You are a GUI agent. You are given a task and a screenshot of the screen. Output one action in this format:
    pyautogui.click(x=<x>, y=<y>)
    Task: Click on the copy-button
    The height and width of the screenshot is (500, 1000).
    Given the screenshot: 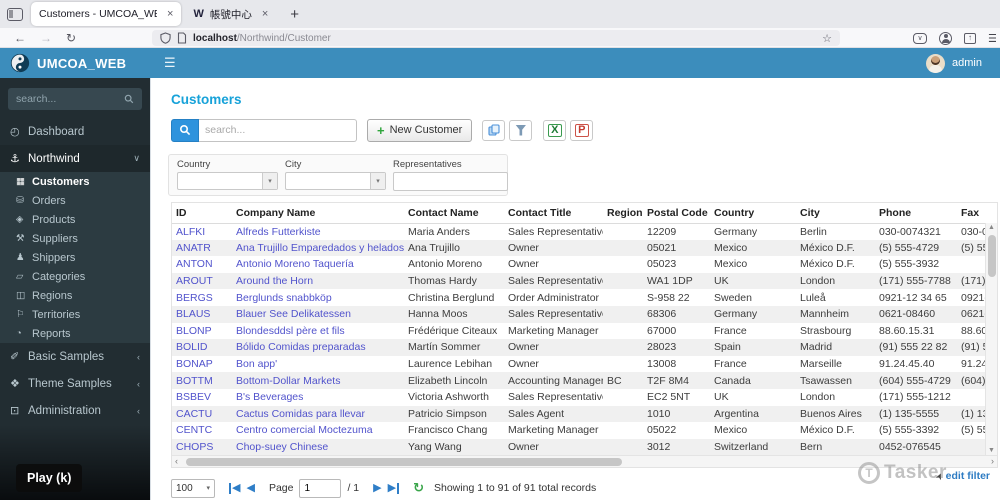 What is the action you would take?
    pyautogui.click(x=494, y=130)
    